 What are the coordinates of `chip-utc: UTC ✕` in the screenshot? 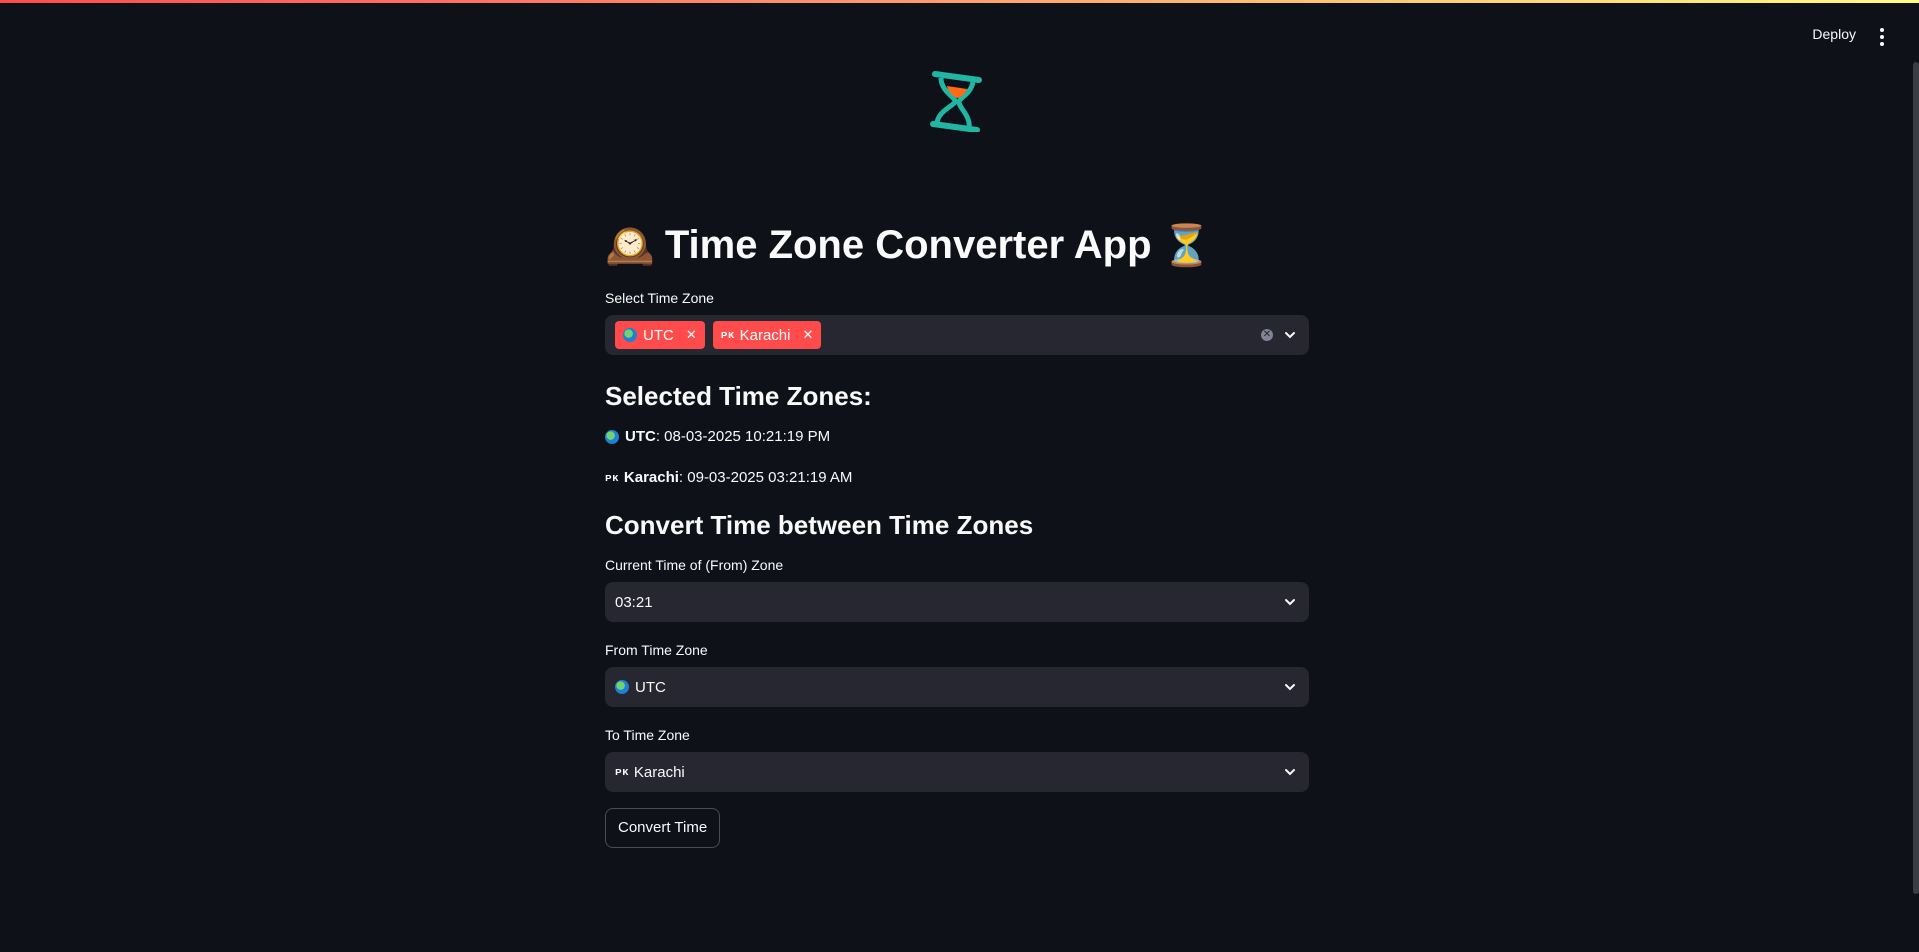 It's located at (660, 335).